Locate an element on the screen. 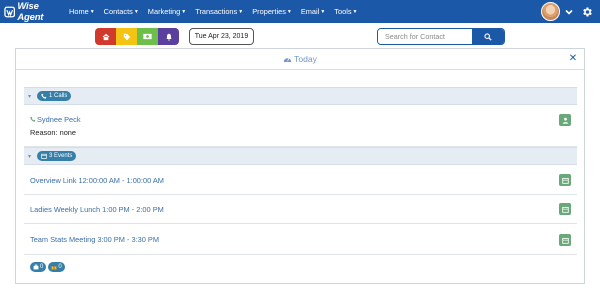 The height and width of the screenshot is (292, 600). list-item: Ladies Weekly Lunch 1:00 PM - 2:00 PM is located at coordinates (300, 209).